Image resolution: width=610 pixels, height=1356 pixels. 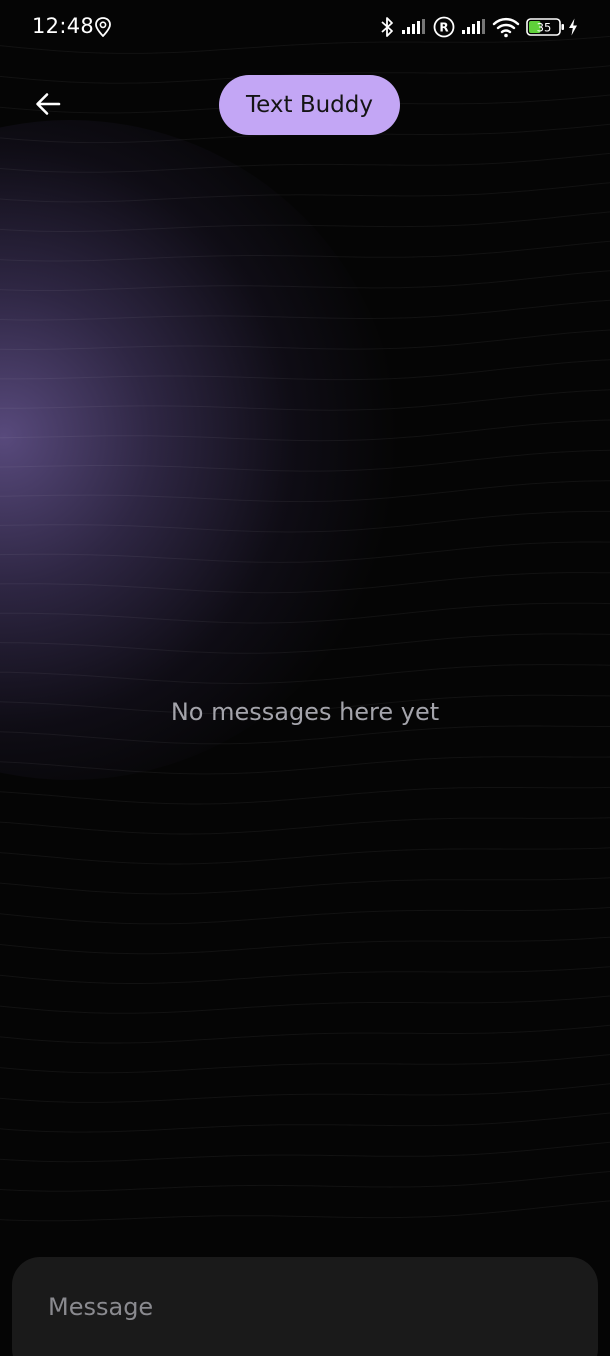 I want to click on back-button, so click(x=48, y=106).